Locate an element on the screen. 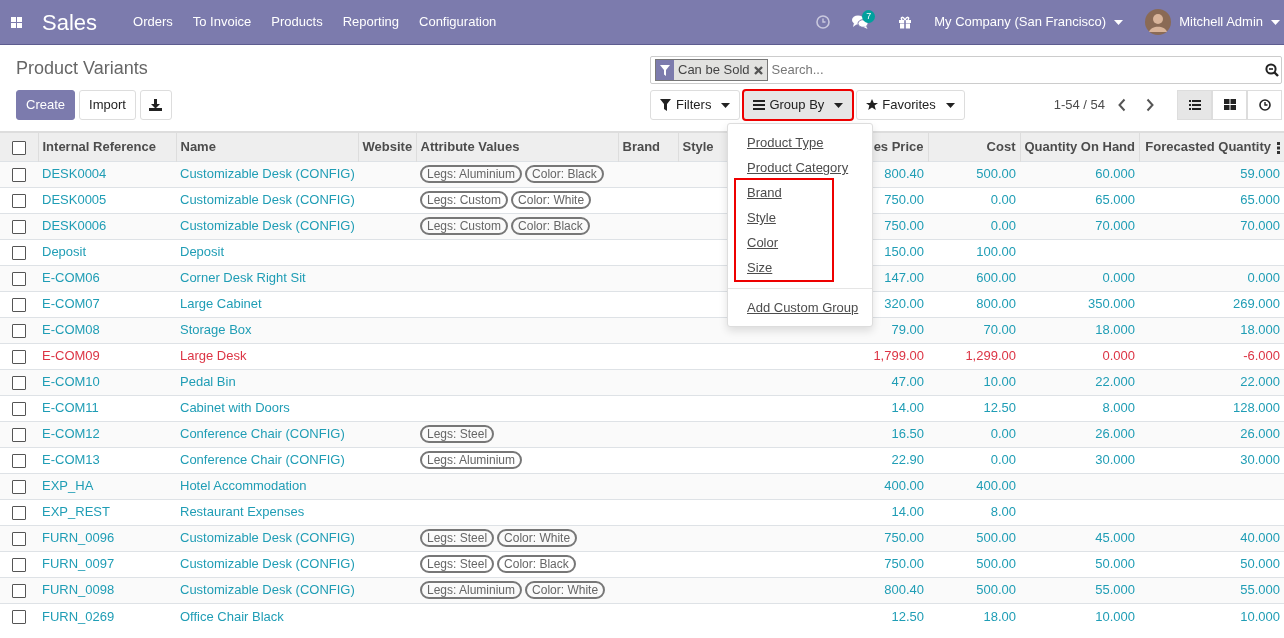  attribute-tag: Color: White is located at coordinates (537, 538).